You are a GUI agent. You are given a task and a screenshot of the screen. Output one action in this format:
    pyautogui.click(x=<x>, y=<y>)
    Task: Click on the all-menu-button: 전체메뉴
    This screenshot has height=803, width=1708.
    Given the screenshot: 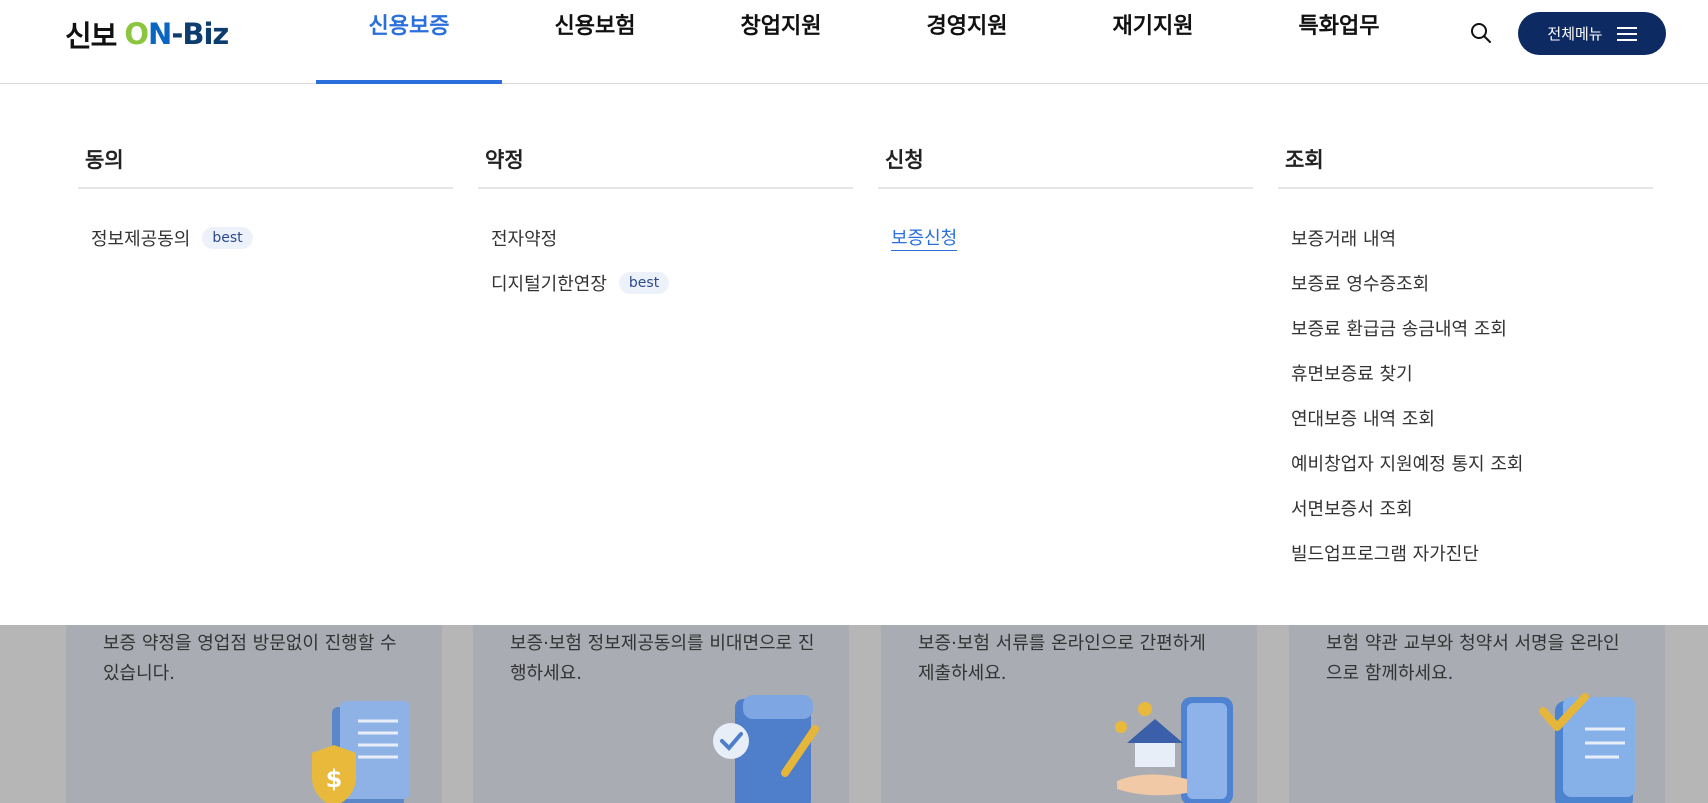 What is the action you would take?
    pyautogui.click(x=1592, y=33)
    